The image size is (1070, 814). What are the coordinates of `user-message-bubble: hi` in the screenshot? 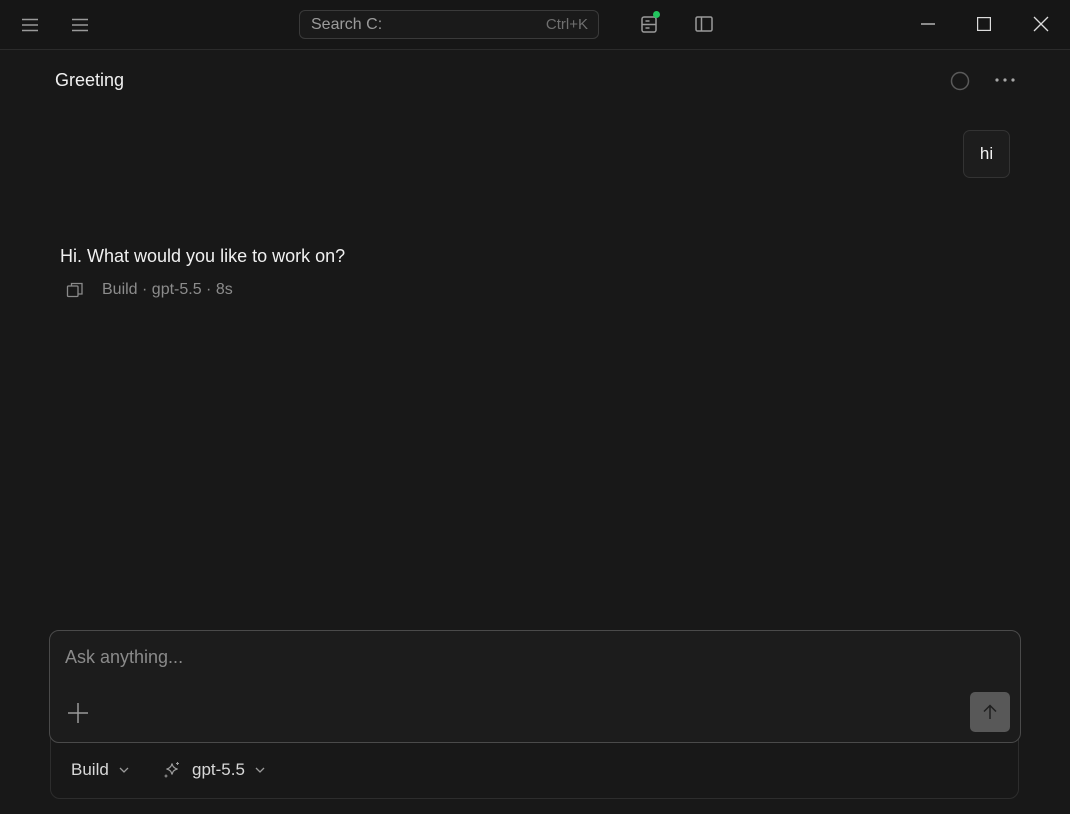 It's located at (986, 154).